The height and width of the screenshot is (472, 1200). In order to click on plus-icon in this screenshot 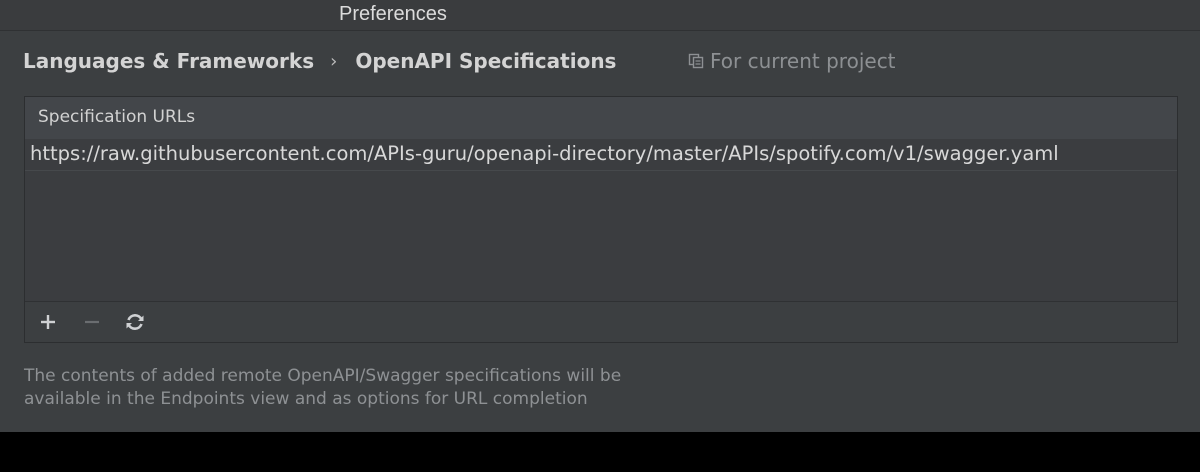, I will do `click(48, 322)`.